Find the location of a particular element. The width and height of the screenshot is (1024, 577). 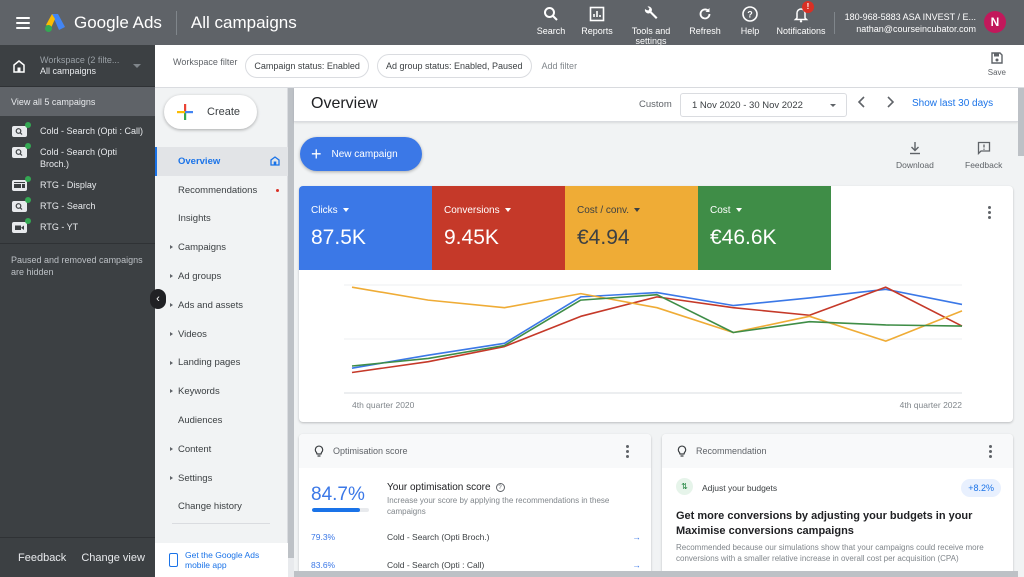

next-period-button is located at coordinates (890, 103).